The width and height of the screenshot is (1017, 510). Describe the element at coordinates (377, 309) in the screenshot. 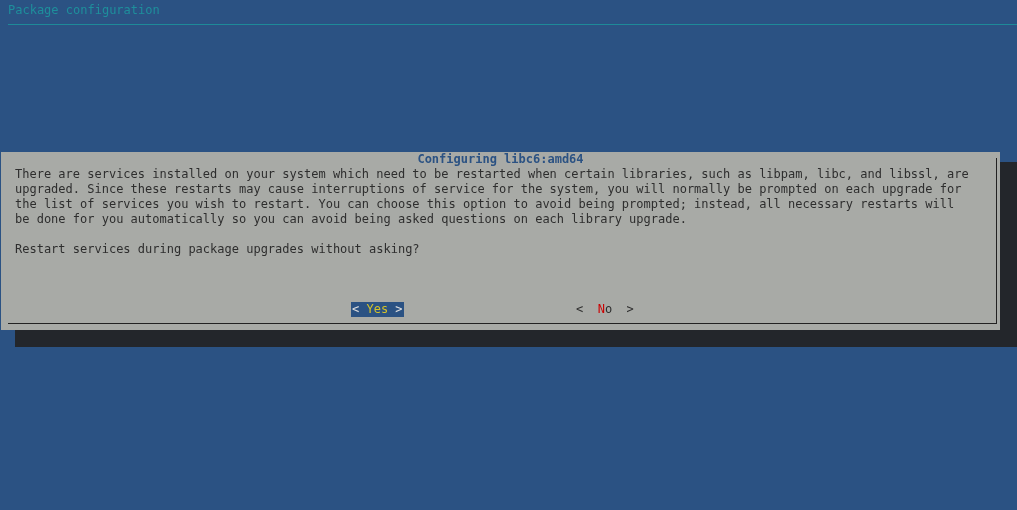

I see `dialog-button: < Yes >` at that location.